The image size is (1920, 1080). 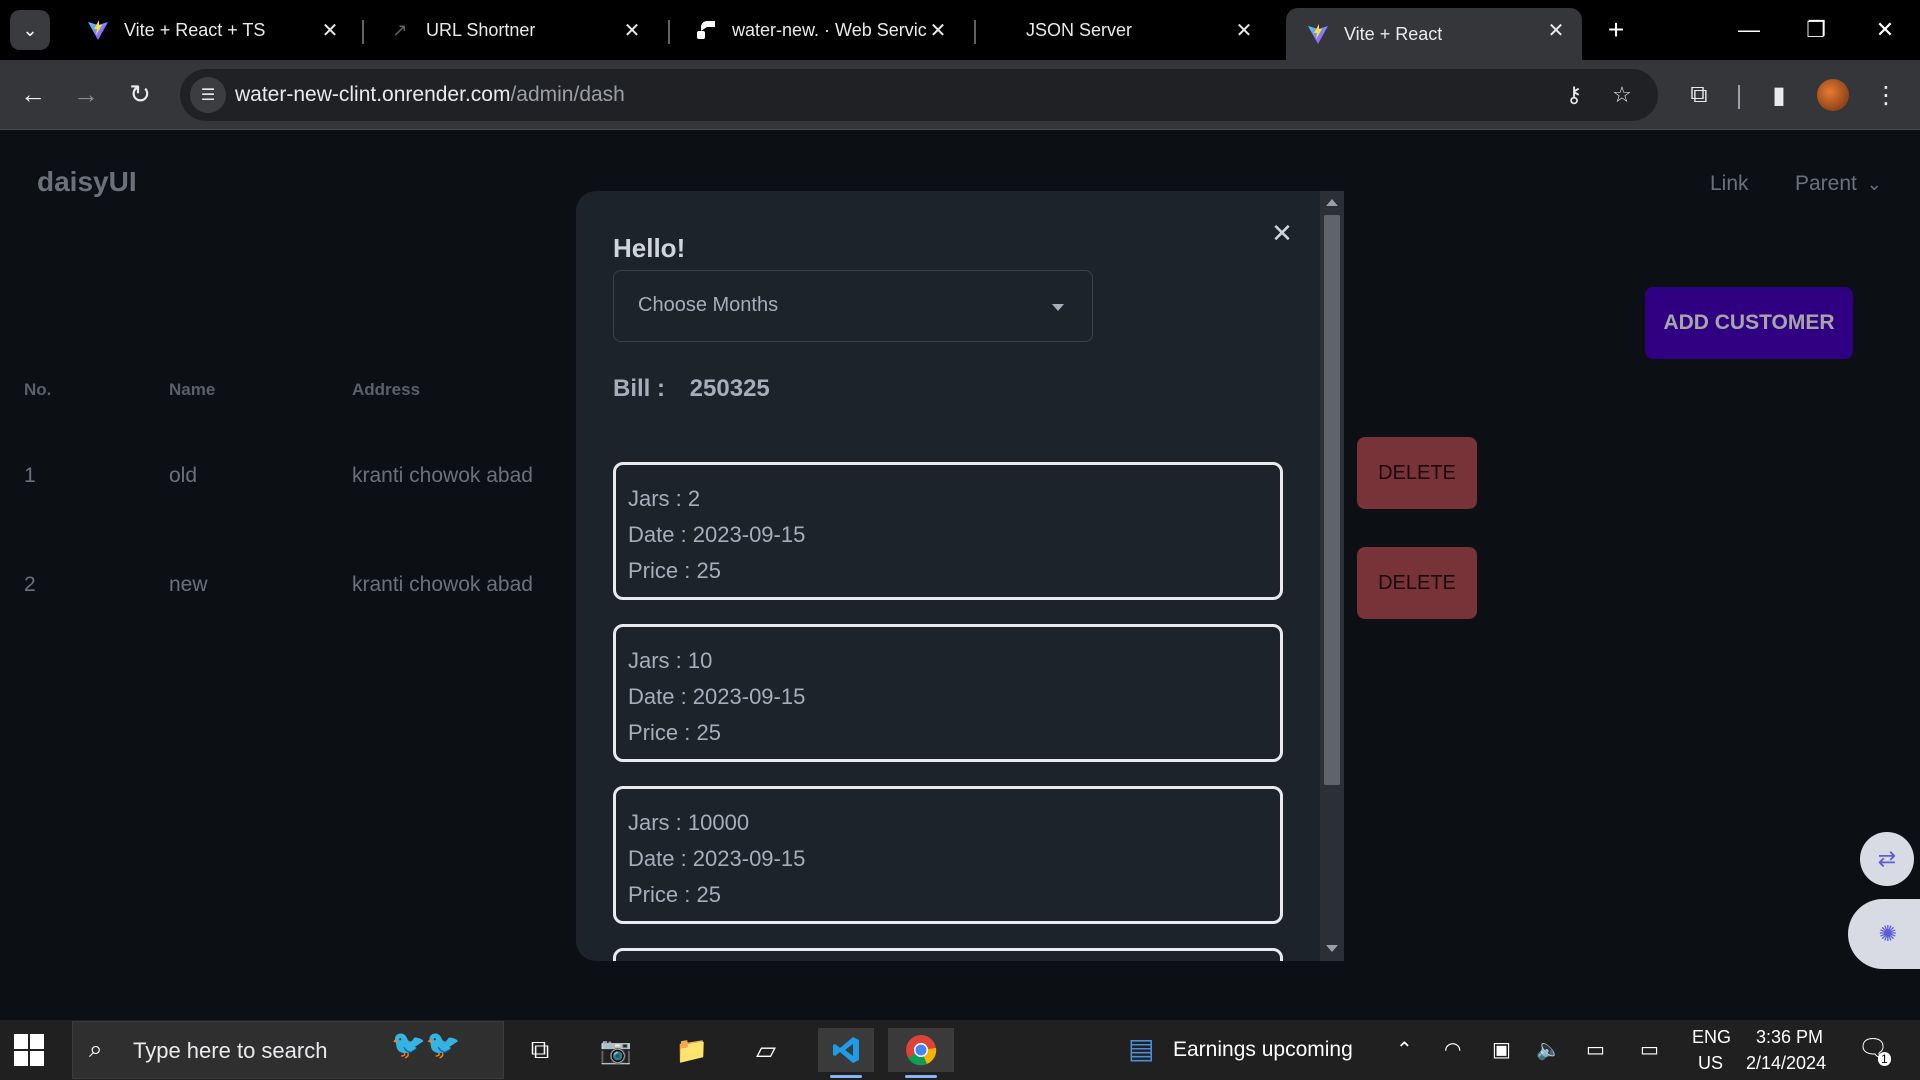 I want to click on search-icon: ⌕, so click(x=96, y=1049).